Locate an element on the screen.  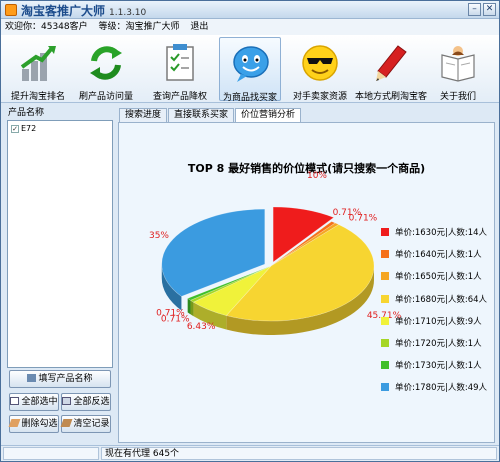
legend-item: 单价:1640元|人数:1人 is located at coordinates (434, 254).